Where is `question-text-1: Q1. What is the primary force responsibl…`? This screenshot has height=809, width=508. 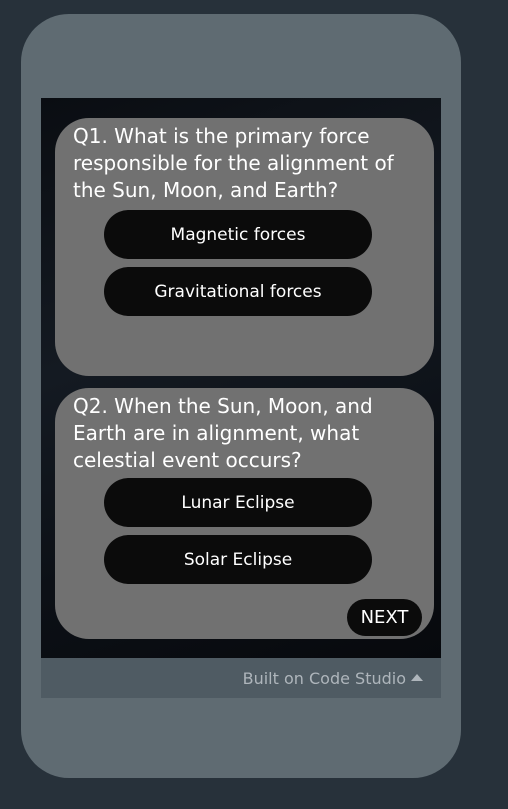
question-text-1: Q1. What is the primary force responsibl… is located at coordinates (233, 163).